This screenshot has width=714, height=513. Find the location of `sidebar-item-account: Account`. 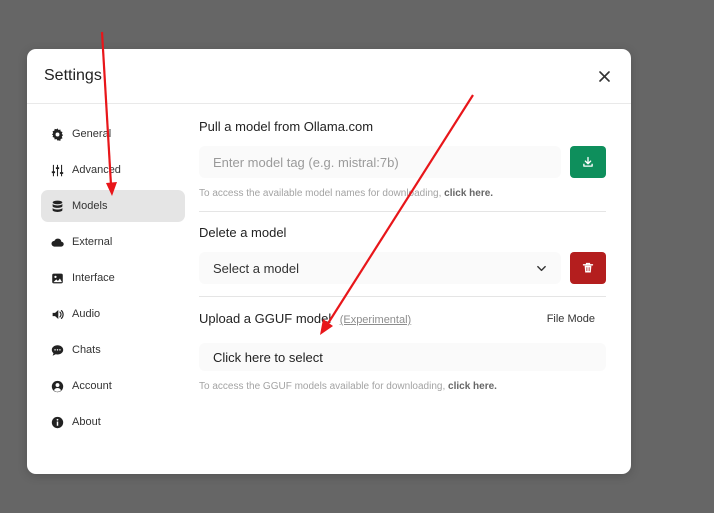

sidebar-item-account: Account is located at coordinates (113, 386).